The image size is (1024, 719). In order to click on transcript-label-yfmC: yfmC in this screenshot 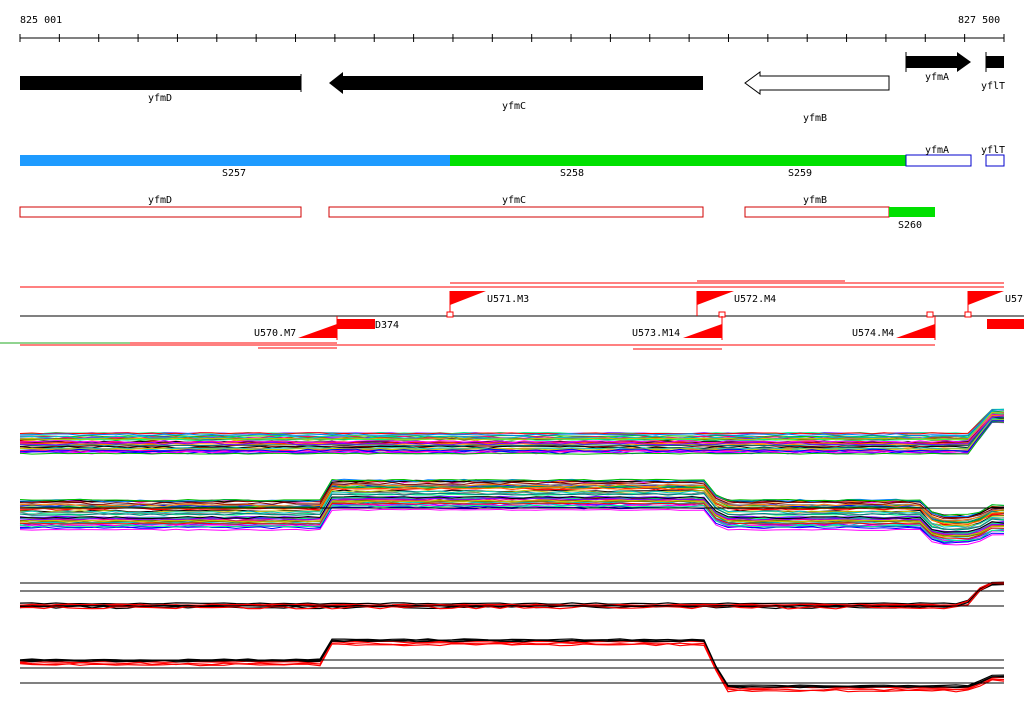, I will do `click(514, 200)`.